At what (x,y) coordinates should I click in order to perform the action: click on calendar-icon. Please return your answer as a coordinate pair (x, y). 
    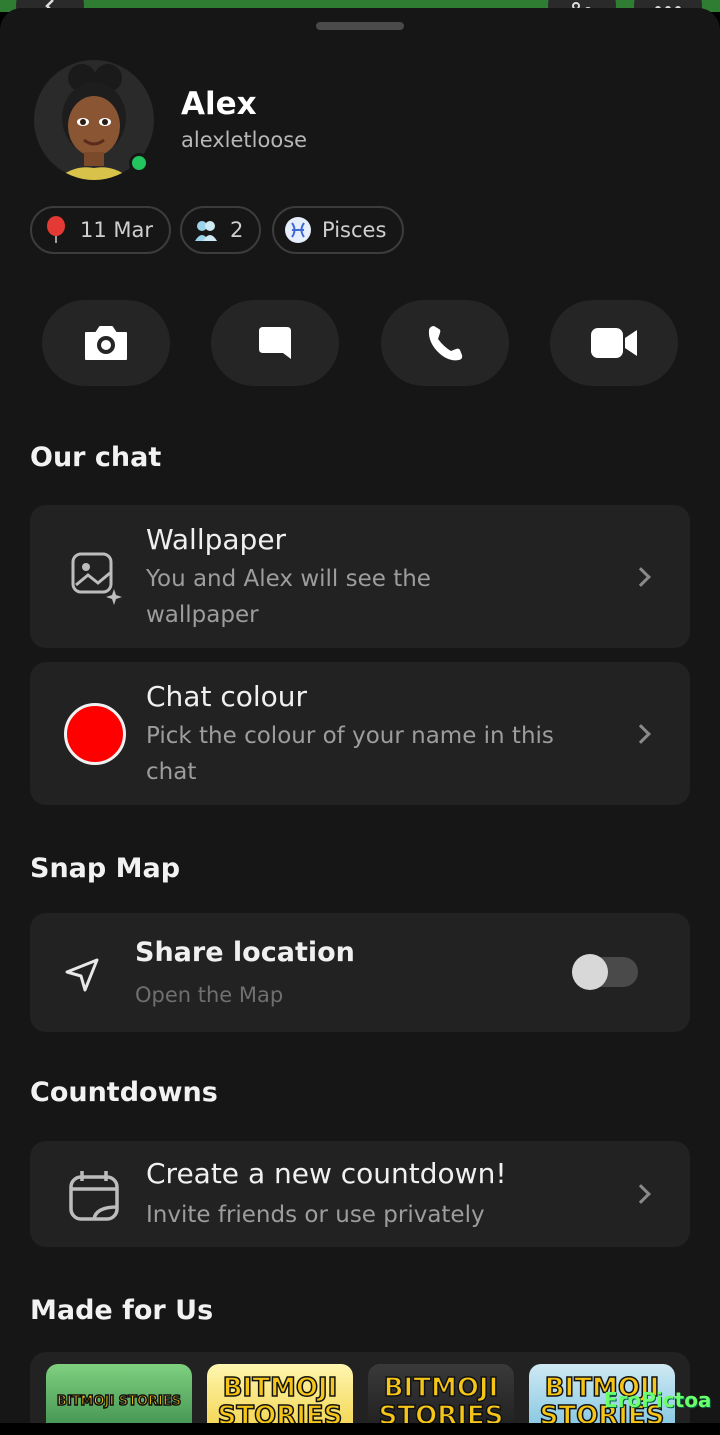
    Looking at the image, I should click on (94, 1196).